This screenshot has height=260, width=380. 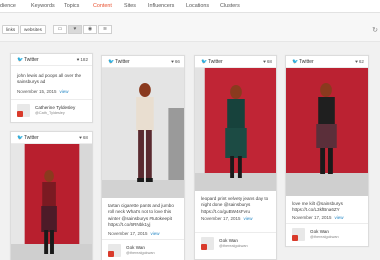 I want to click on author: Catherine Tyldesley @Cath_Tyldesley, so click(x=54, y=112).